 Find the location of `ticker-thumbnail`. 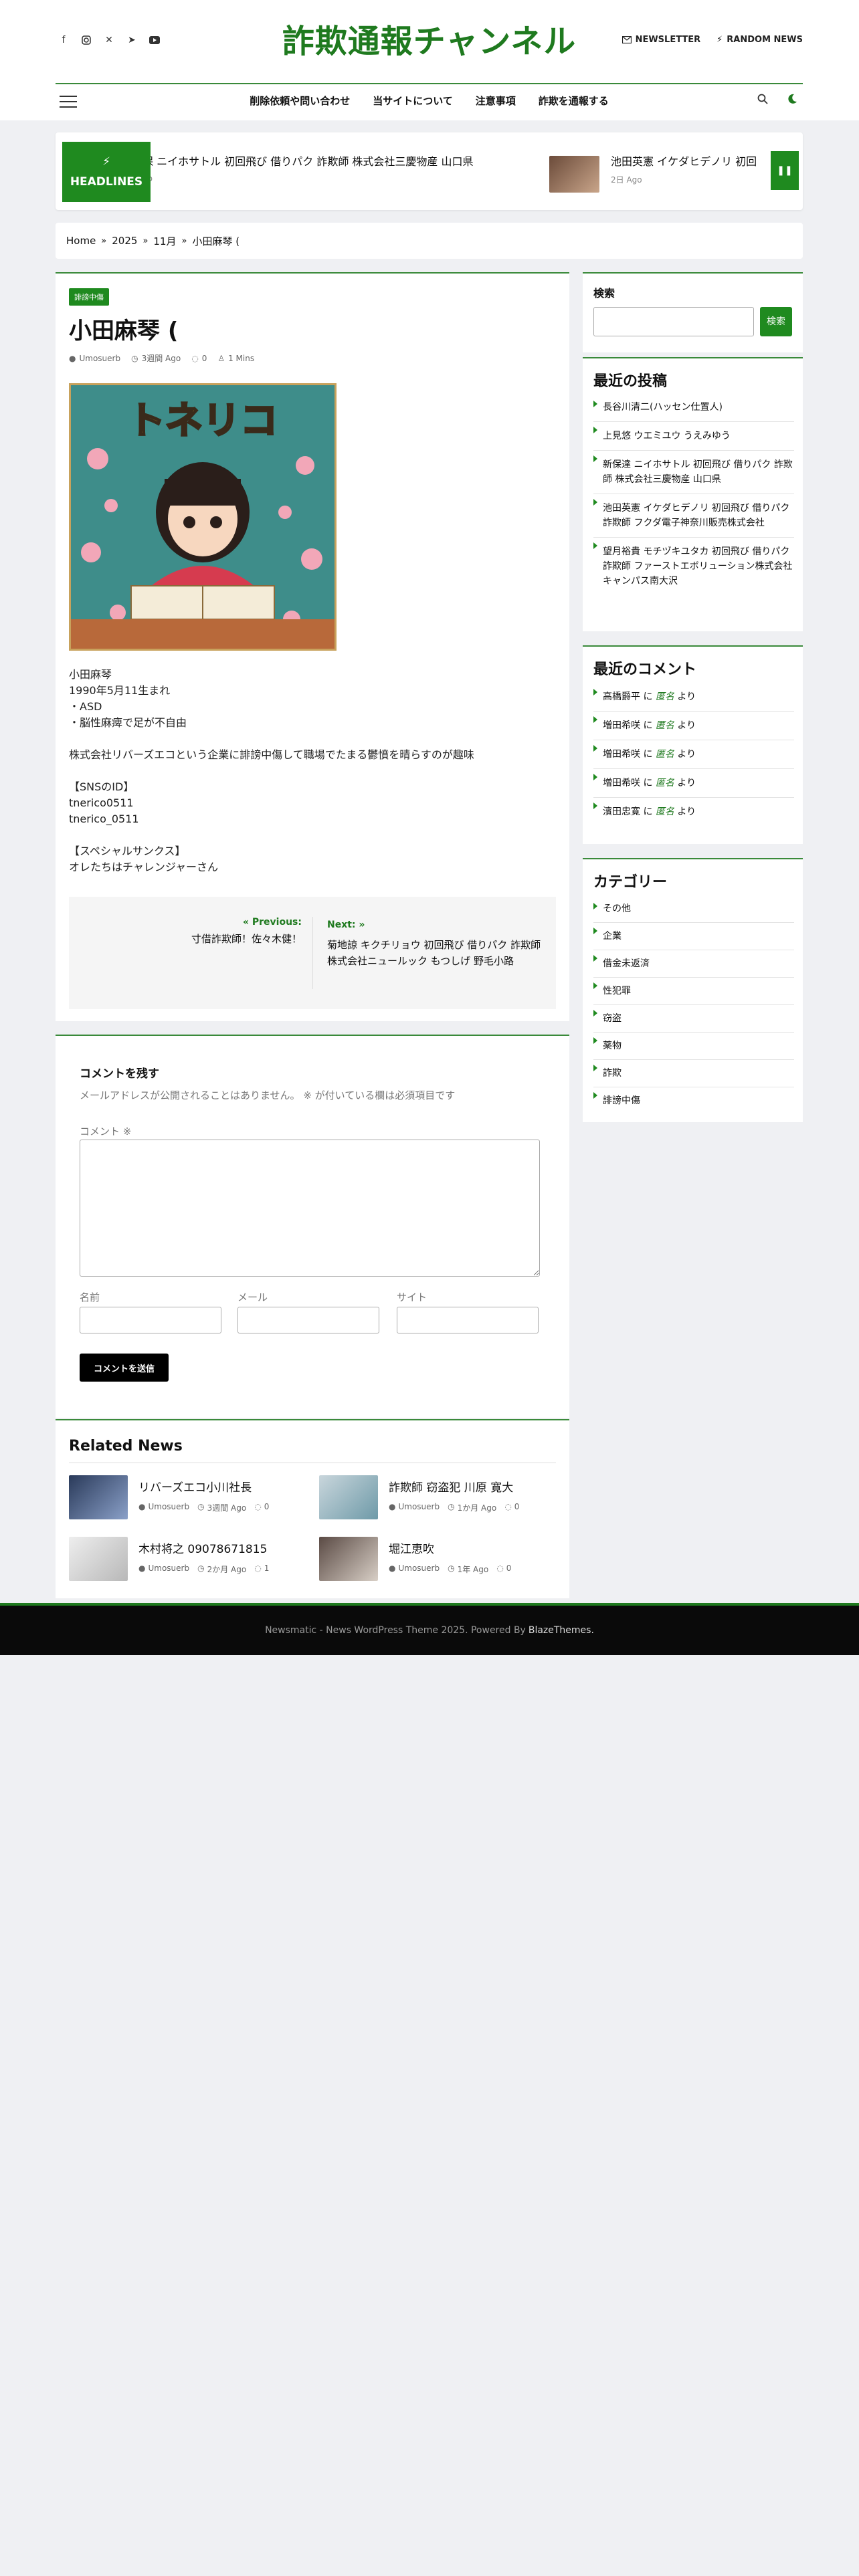

ticker-thumbnail is located at coordinates (574, 174).